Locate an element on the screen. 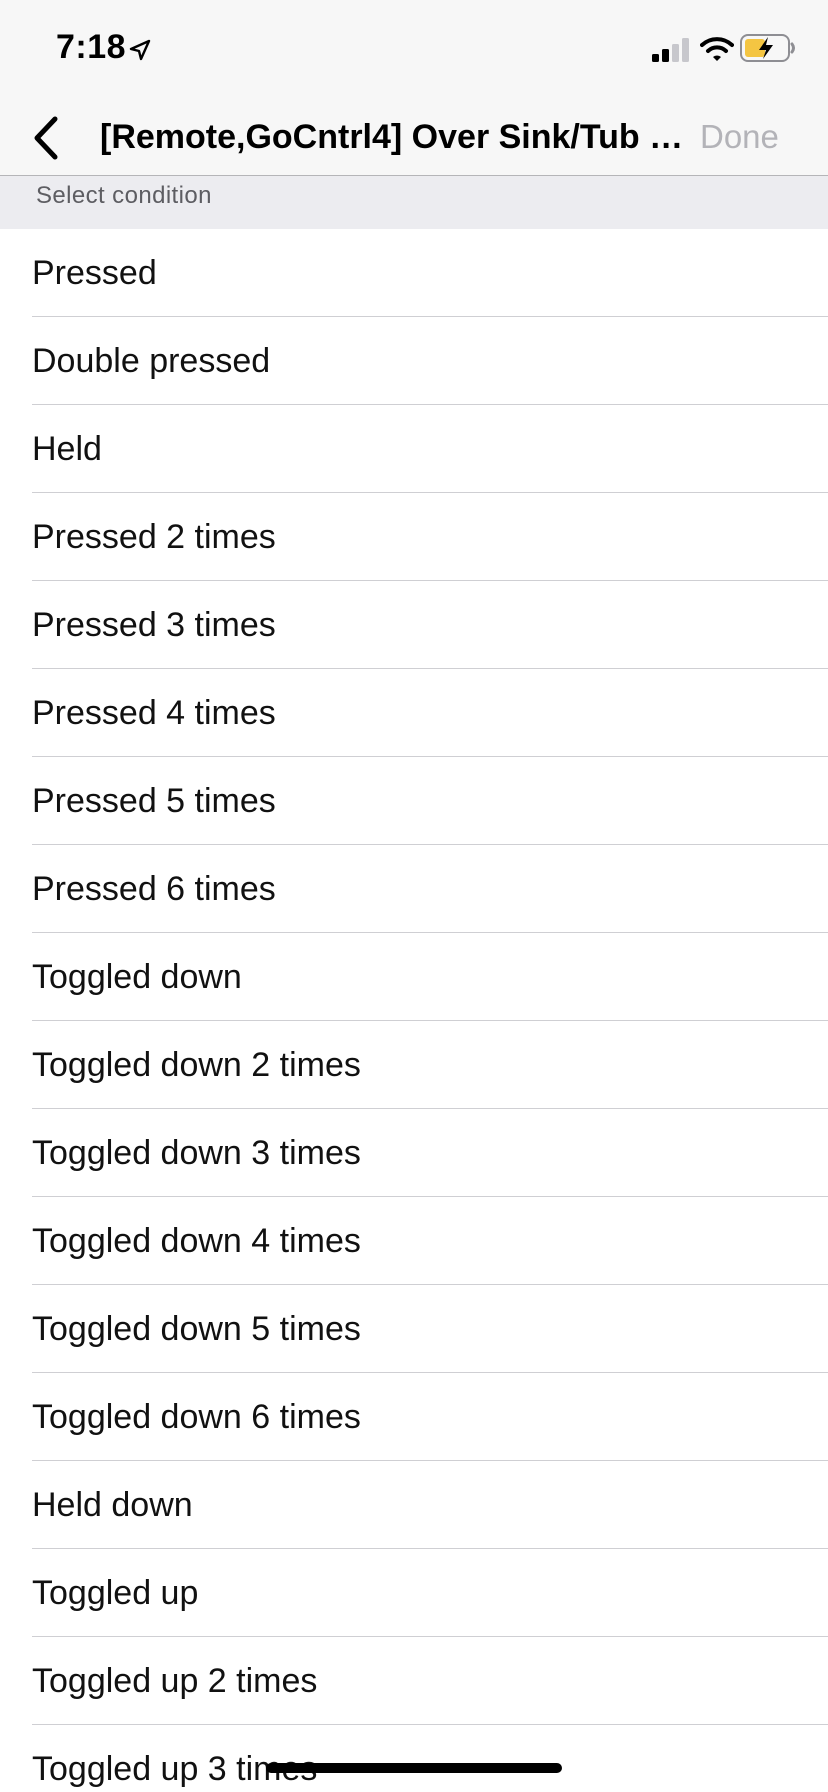 The height and width of the screenshot is (1792, 828). list-item: Pressed 3 times is located at coordinates (414, 625).